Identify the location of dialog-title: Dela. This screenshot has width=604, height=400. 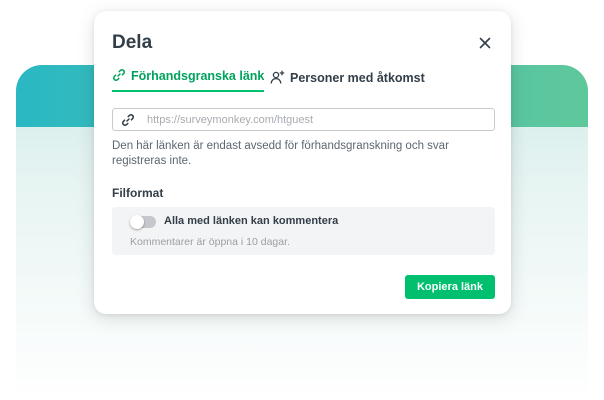
(132, 42).